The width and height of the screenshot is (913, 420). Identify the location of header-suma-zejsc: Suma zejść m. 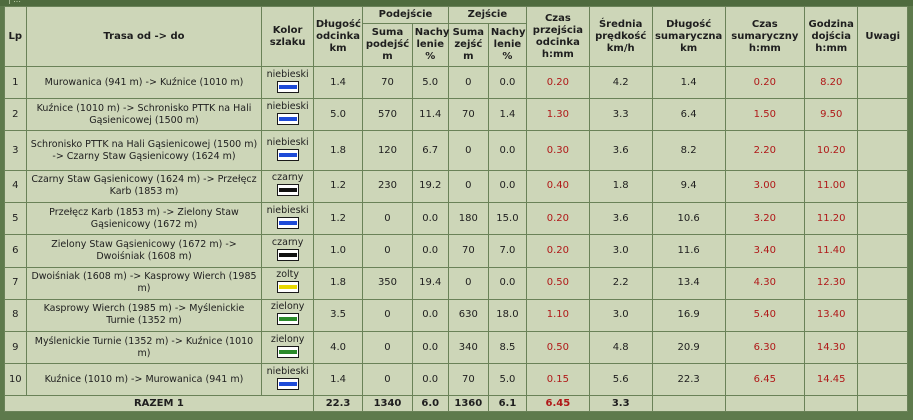
(468, 45).